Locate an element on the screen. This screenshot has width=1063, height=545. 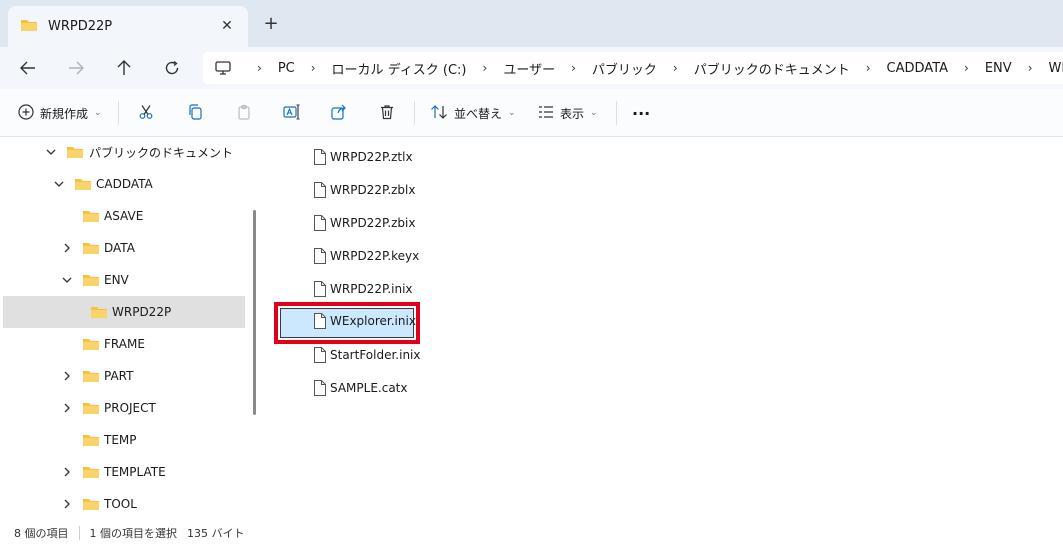
breadcrumb-local-disk: ローカル ディスク (C:) is located at coordinates (399, 68).